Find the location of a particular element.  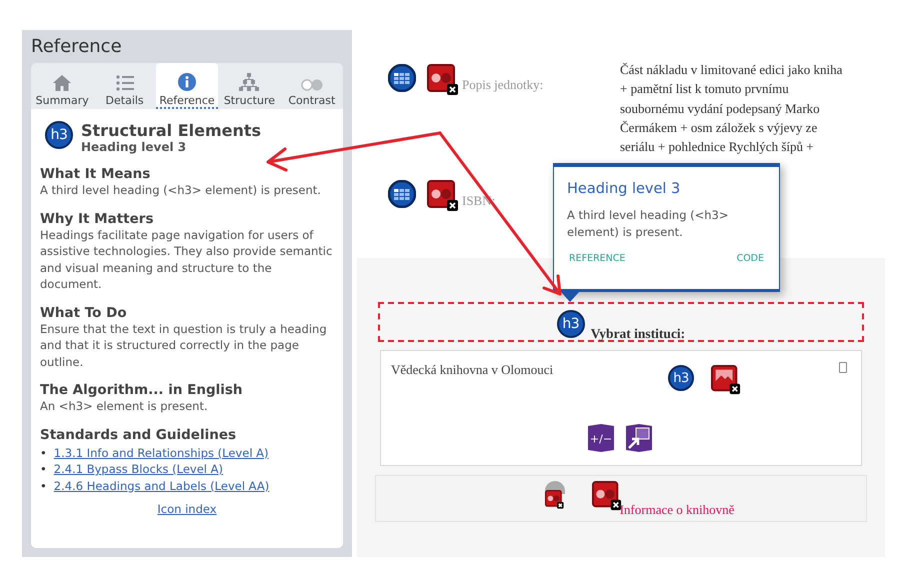

tooltip-text: A third level heading (<h3> element) is present. is located at coordinates (648, 224).